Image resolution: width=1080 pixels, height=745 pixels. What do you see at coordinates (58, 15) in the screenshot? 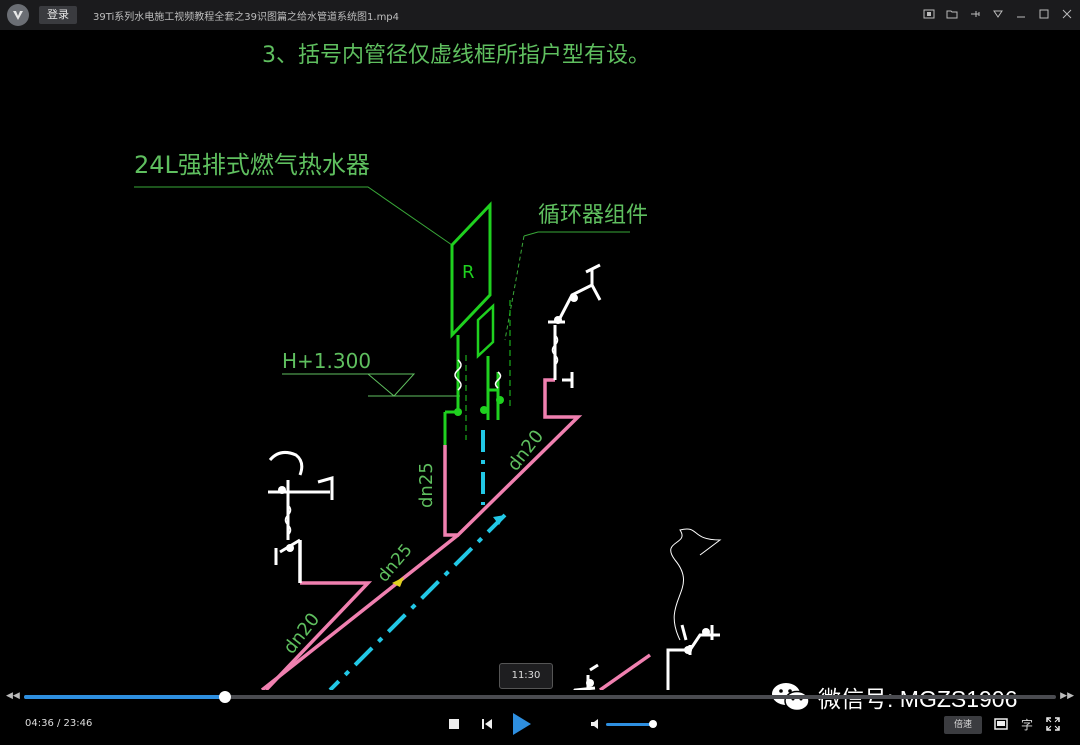
I see `login-button: 登录` at bounding box center [58, 15].